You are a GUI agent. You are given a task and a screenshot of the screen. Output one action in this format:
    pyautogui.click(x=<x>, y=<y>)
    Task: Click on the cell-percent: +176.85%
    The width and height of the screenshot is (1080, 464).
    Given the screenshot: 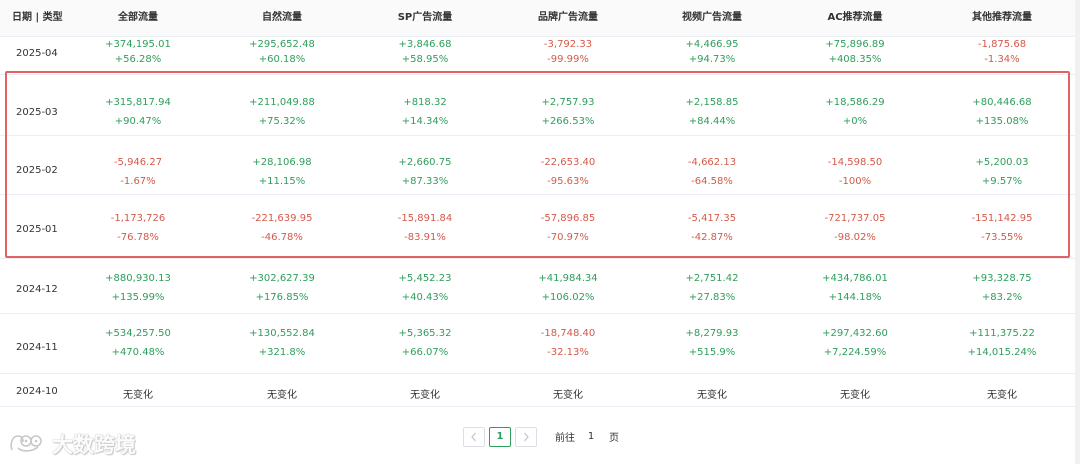 What is the action you would take?
    pyautogui.click(x=282, y=297)
    